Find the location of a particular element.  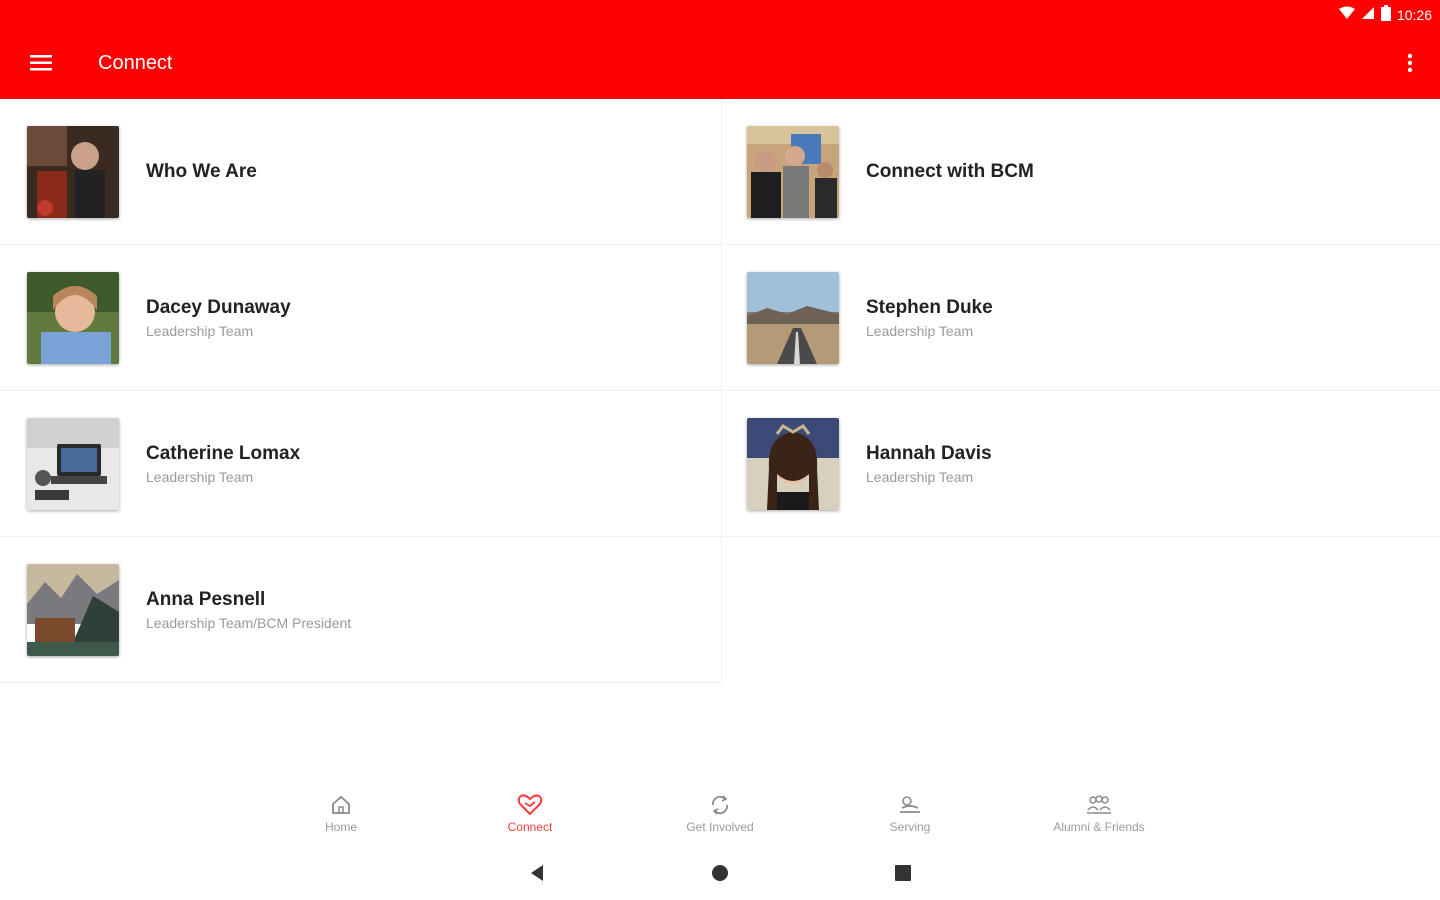

item-title: Catherine Lomax is located at coordinates (223, 453).